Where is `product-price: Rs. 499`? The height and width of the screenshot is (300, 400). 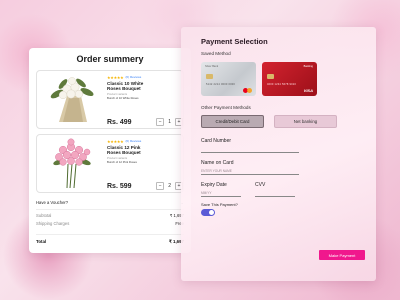
product-price: Rs. 499 is located at coordinates (119, 122).